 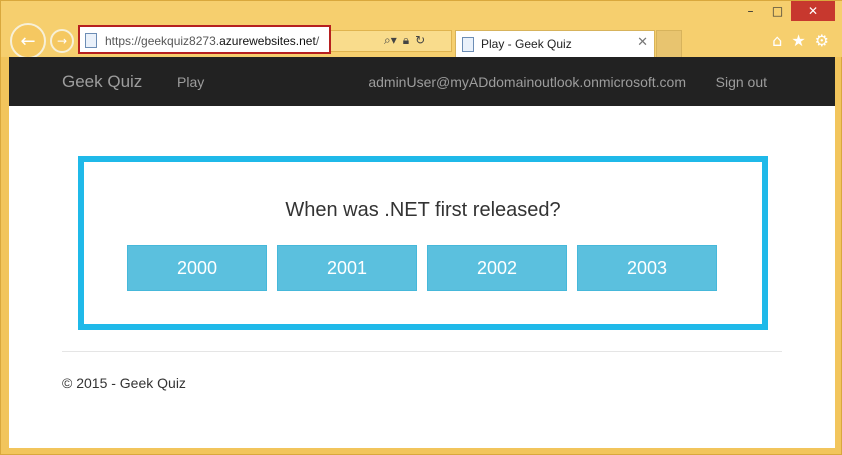 I want to click on browser-tab: Play - Geek Quiz ✕, so click(x=555, y=43).